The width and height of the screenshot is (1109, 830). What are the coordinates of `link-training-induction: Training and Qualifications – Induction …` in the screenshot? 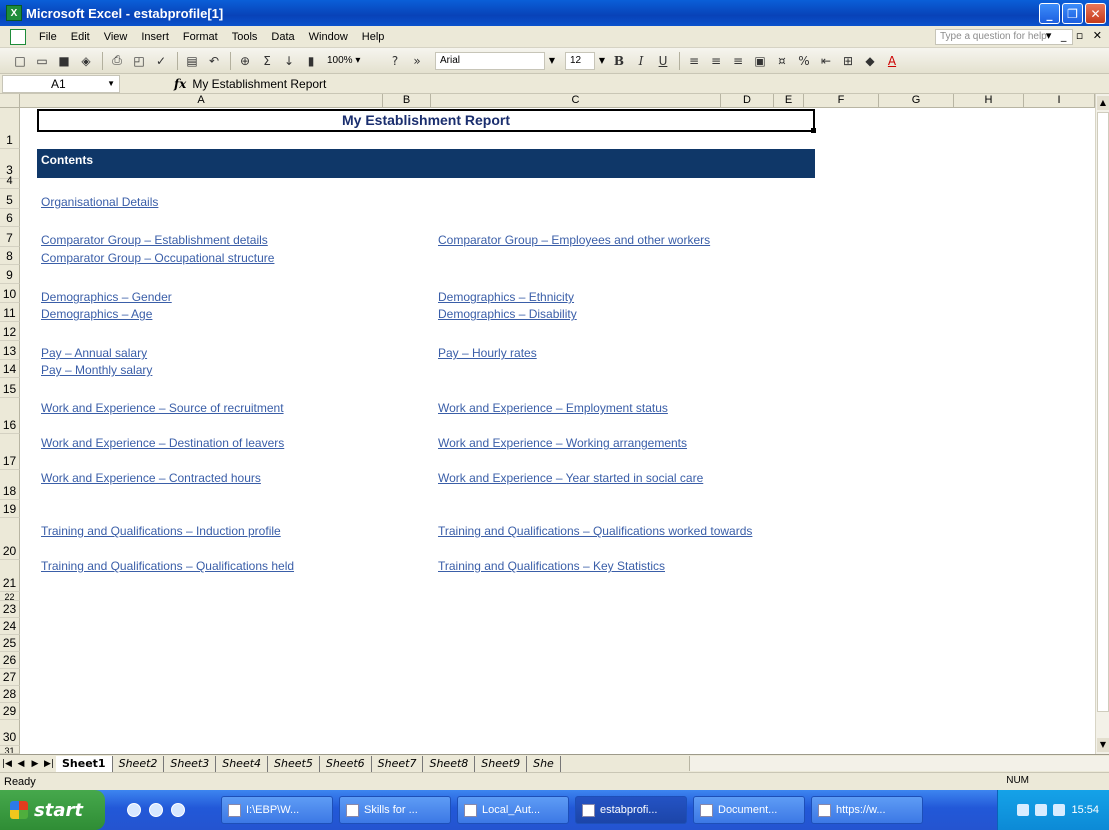 It's located at (161, 531).